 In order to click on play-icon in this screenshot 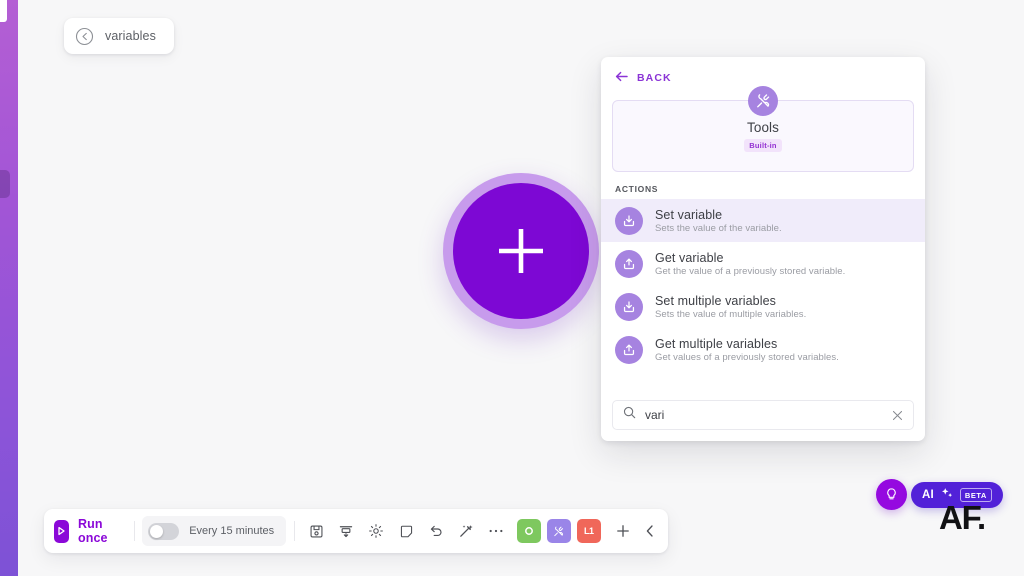, I will do `click(61, 531)`.